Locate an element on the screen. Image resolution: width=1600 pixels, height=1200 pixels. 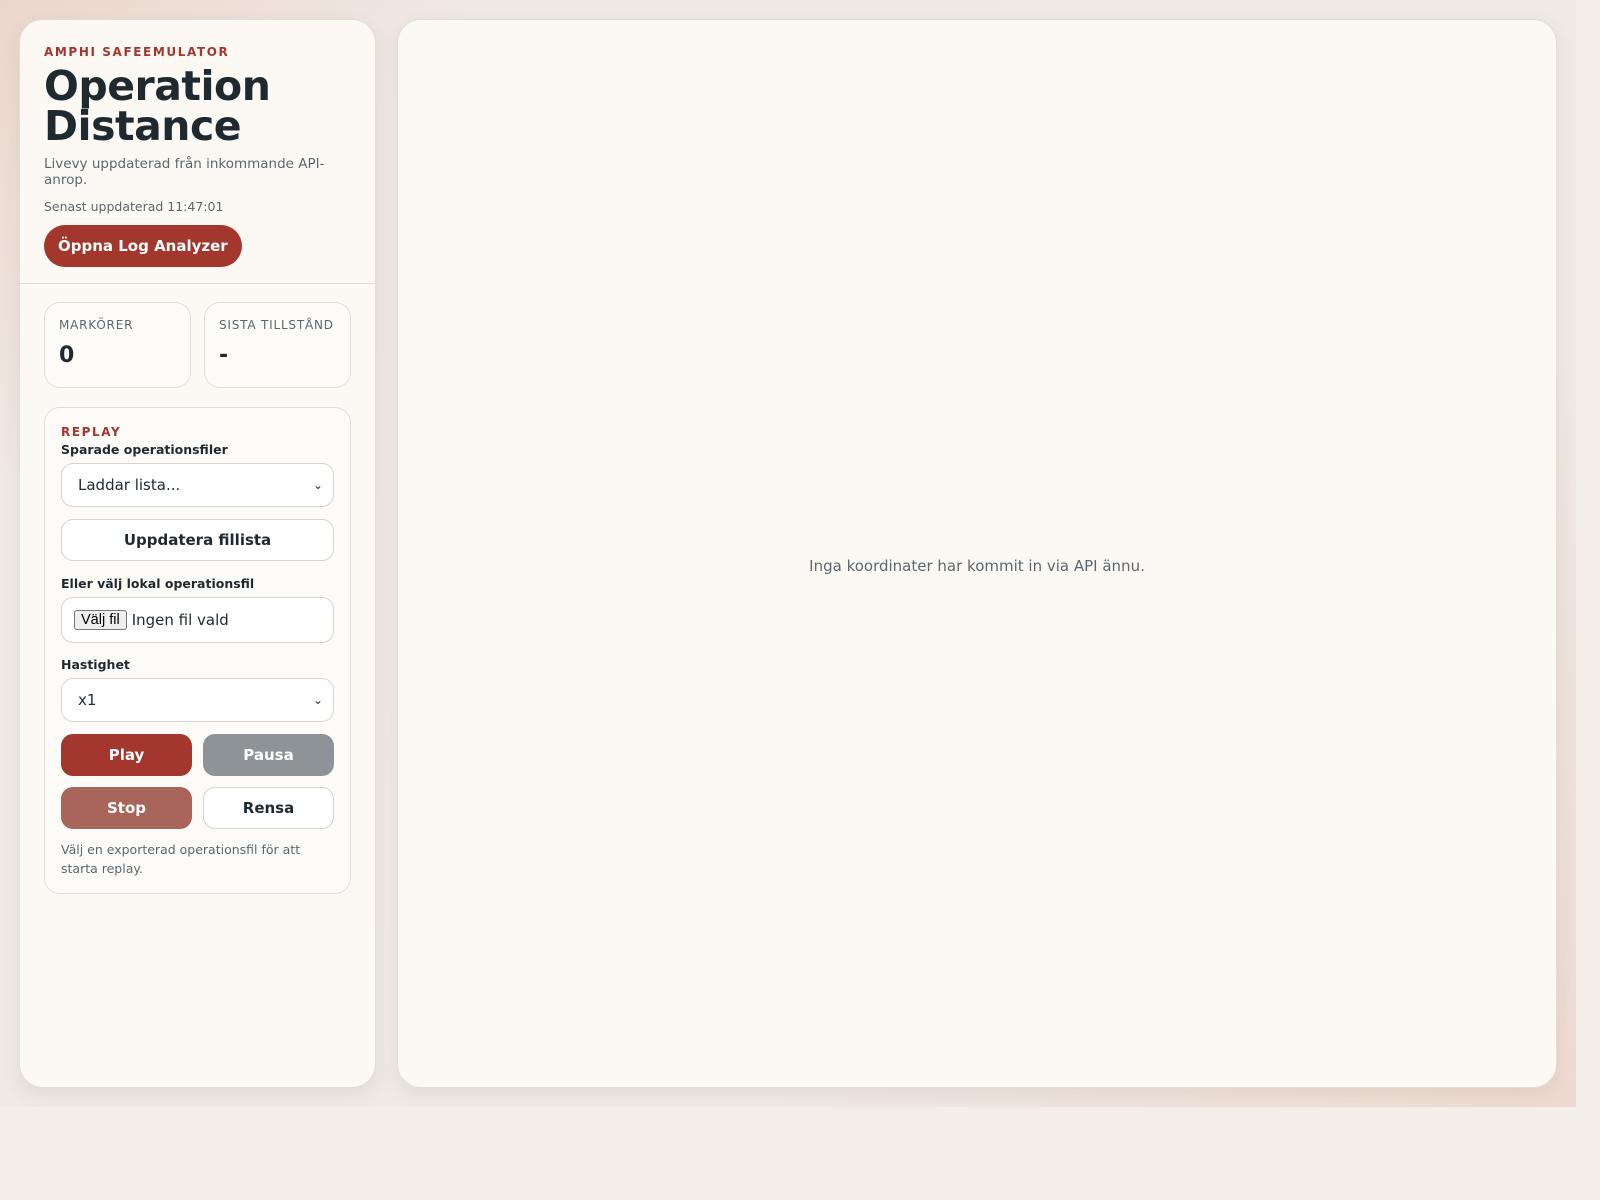
page-title: Operation Distance is located at coordinates (157, 106).